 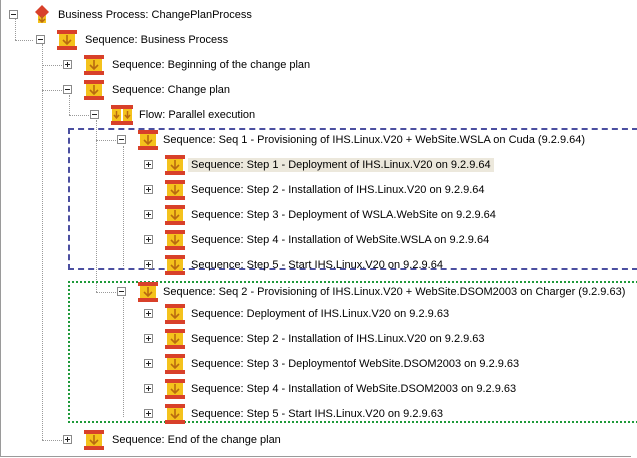 I want to click on tree-node-label: Sequence: End of the change plan, so click(x=196, y=440).